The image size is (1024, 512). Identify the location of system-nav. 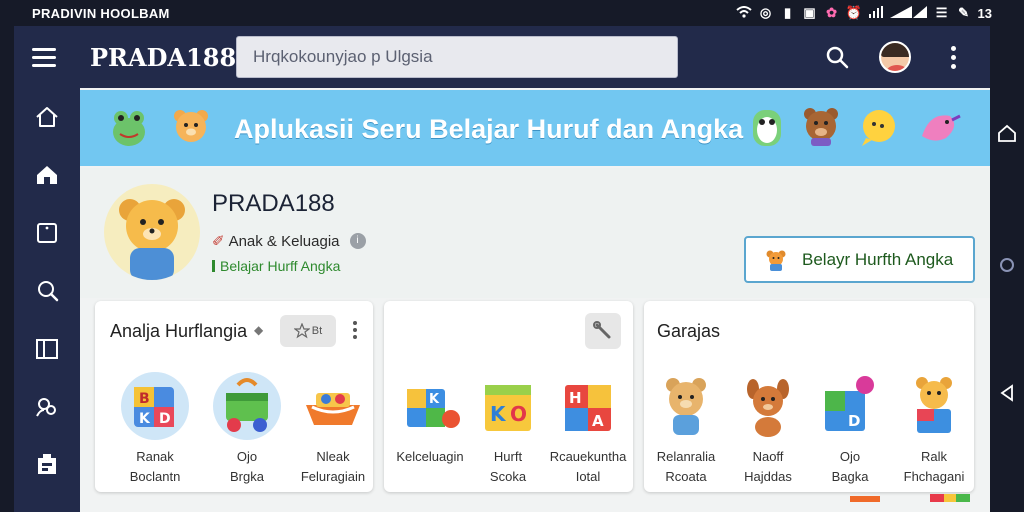
(1007, 300).